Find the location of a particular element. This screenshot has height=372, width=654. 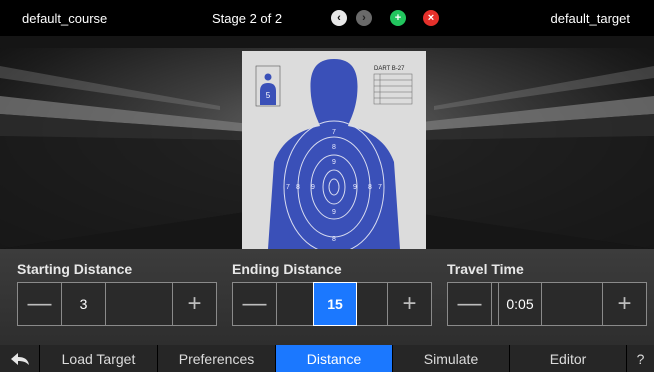

tab-load-target: Load Target is located at coordinates (99, 358).